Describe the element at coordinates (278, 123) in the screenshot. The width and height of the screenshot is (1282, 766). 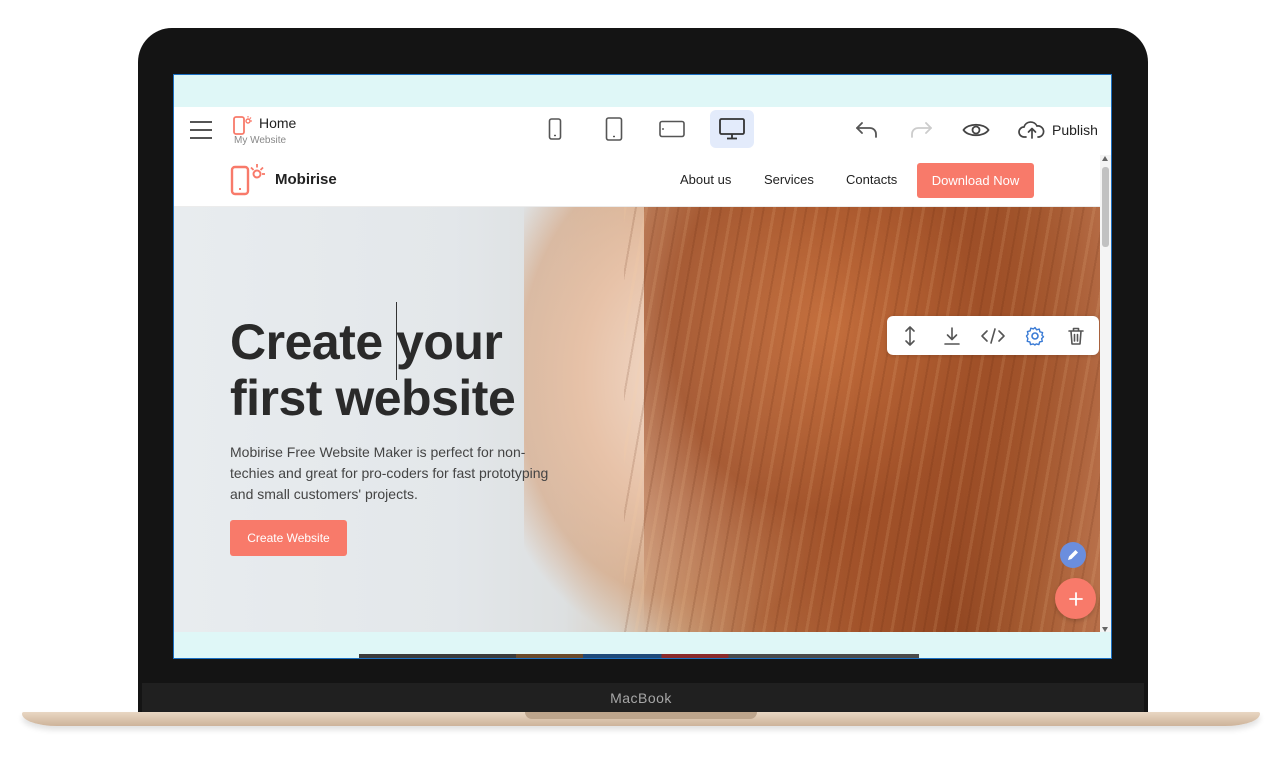
I see `page-title: Home` at that location.